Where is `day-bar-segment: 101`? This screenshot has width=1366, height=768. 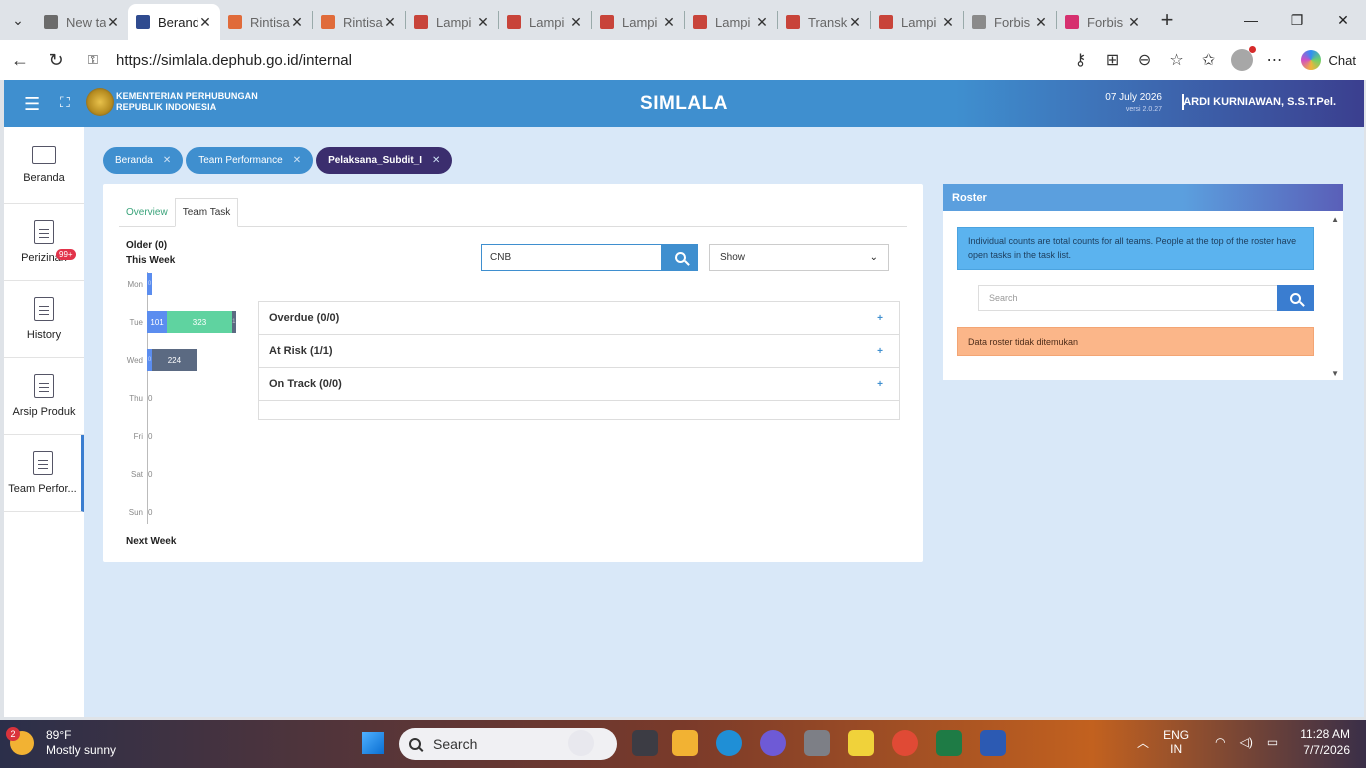 day-bar-segment: 101 is located at coordinates (157, 322).